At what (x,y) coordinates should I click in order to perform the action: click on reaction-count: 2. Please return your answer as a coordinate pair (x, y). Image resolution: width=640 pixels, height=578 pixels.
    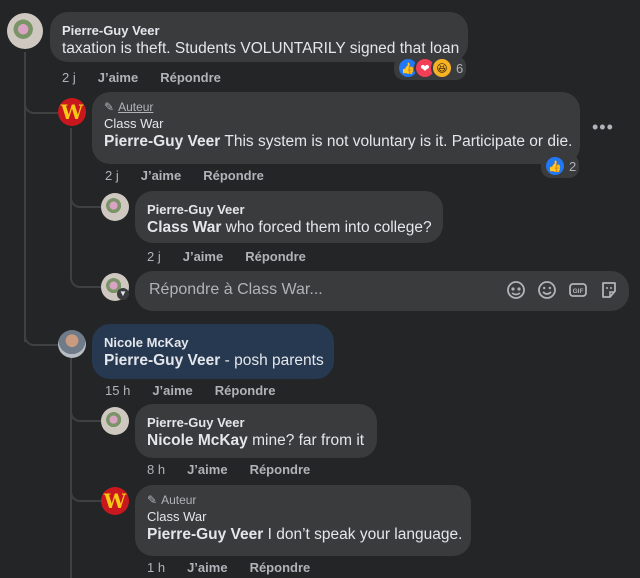
    Looking at the image, I should click on (573, 166).